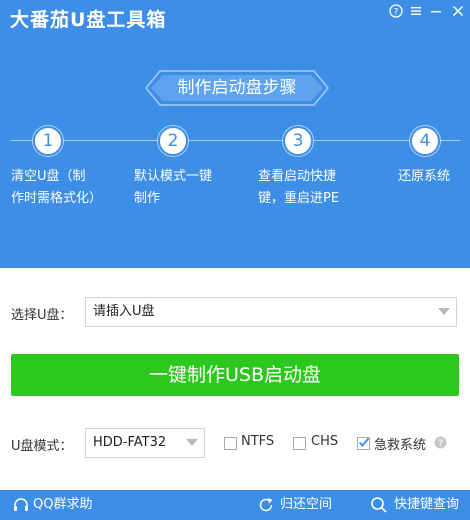 The height and width of the screenshot is (520, 470). I want to click on steps-banner: 制作启动盘步骤, so click(237, 88).